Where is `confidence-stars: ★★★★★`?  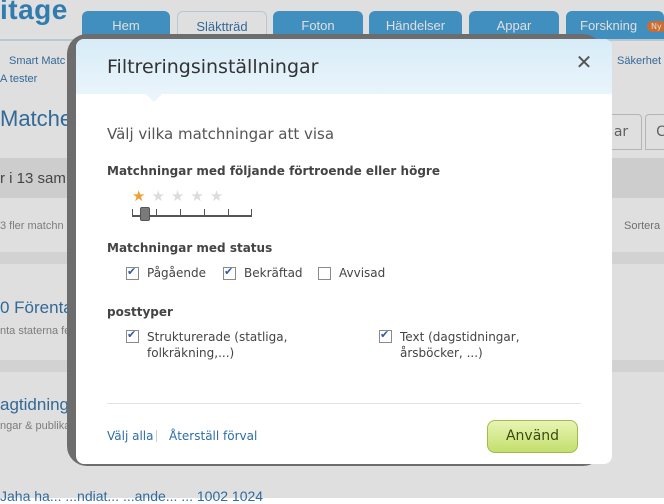 confidence-stars: ★★★★★ is located at coordinates (180, 196).